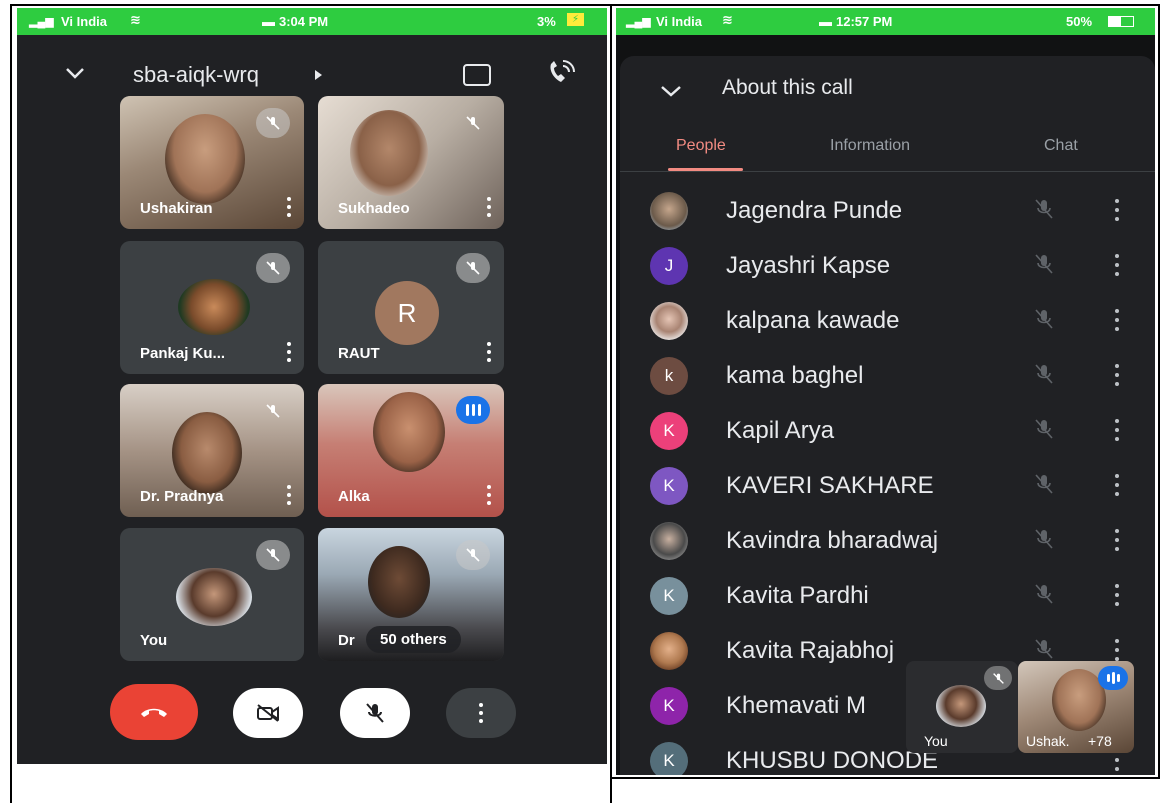 The image size is (1168, 803). What do you see at coordinates (796, 705) in the screenshot?
I see `person-name: Khemavati M` at bounding box center [796, 705].